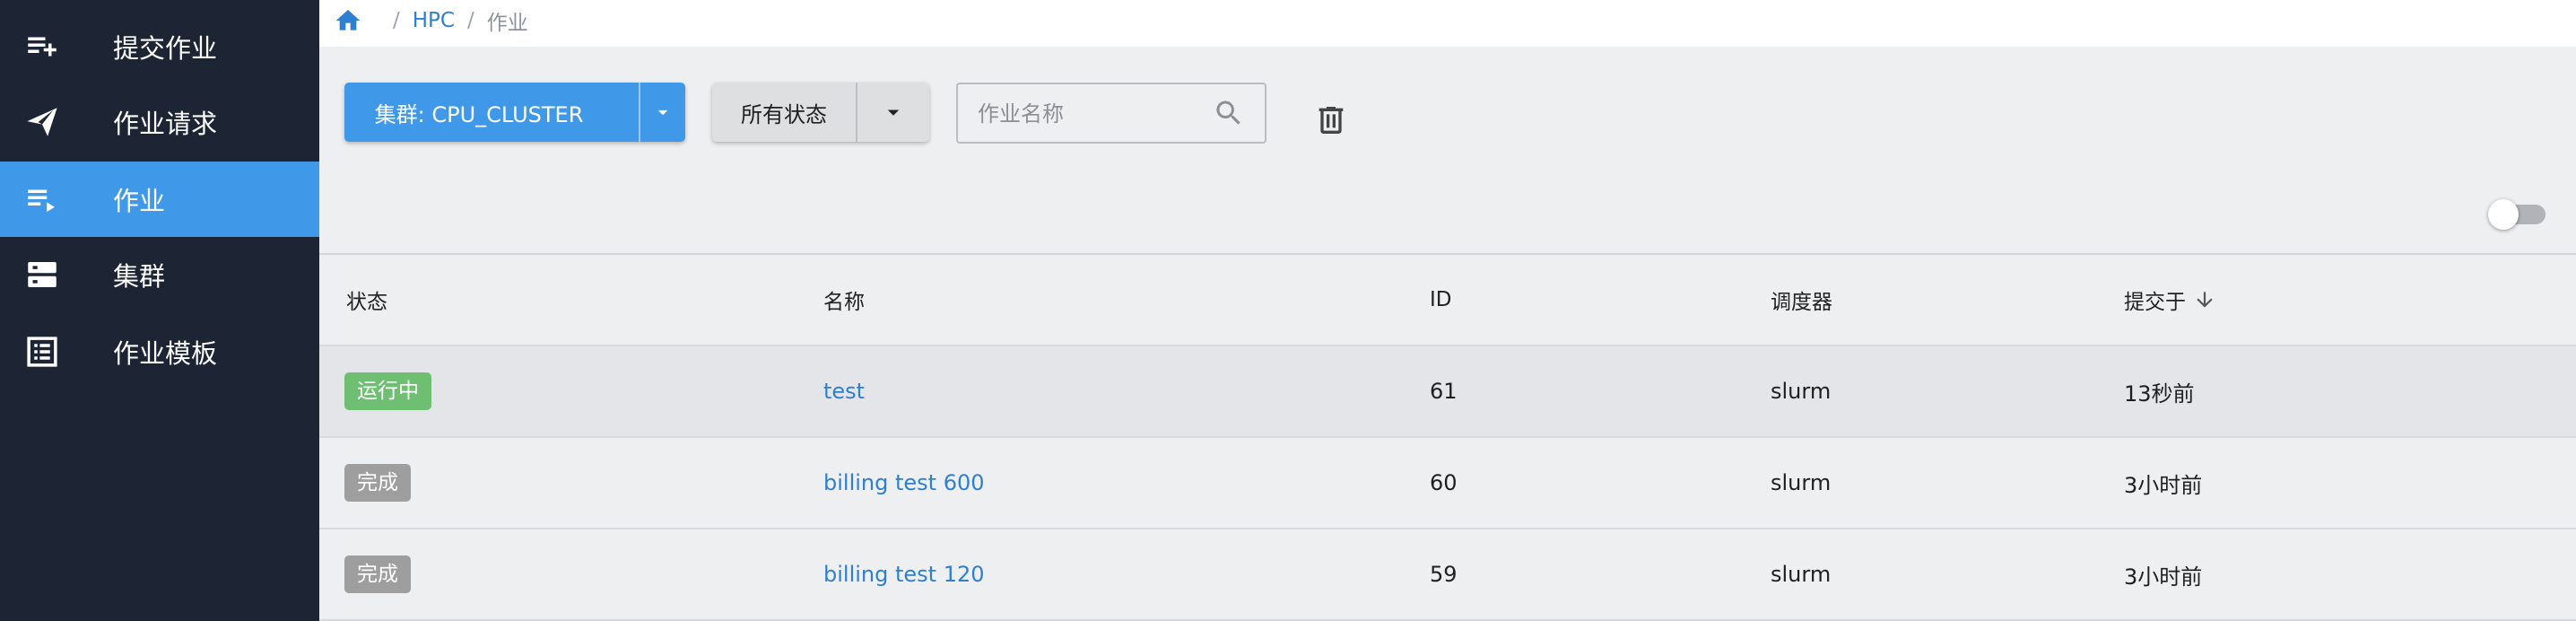 The image size is (2576, 621). I want to click on sidebar-item-label: 作业请求, so click(165, 124).